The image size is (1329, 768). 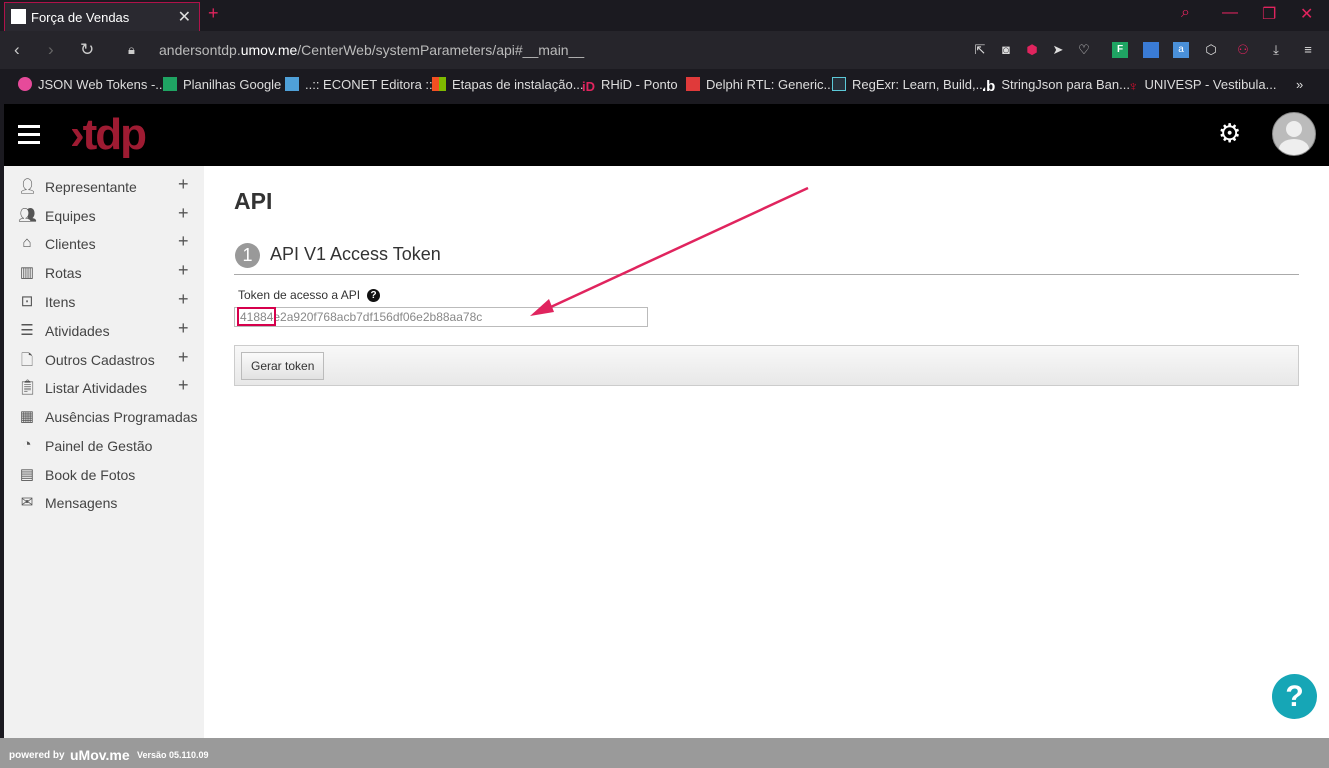 What do you see at coordinates (27, 242) in the screenshot?
I see `home-icon: ⌂` at bounding box center [27, 242].